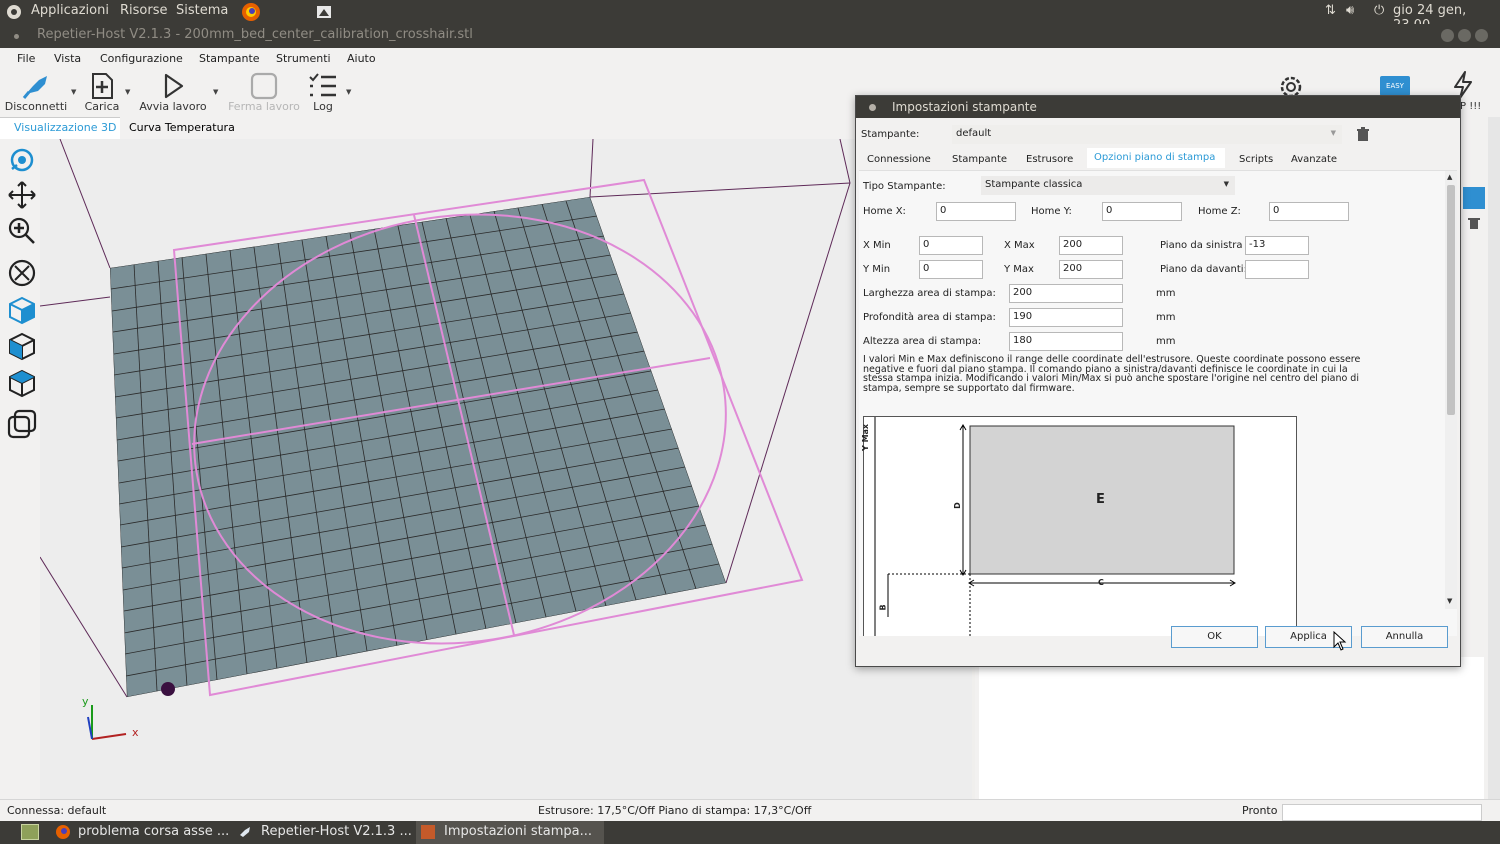 This screenshot has width=1500, height=844. Describe the element at coordinates (245, 834) in the screenshot. I see `repetier-task-icon` at that location.